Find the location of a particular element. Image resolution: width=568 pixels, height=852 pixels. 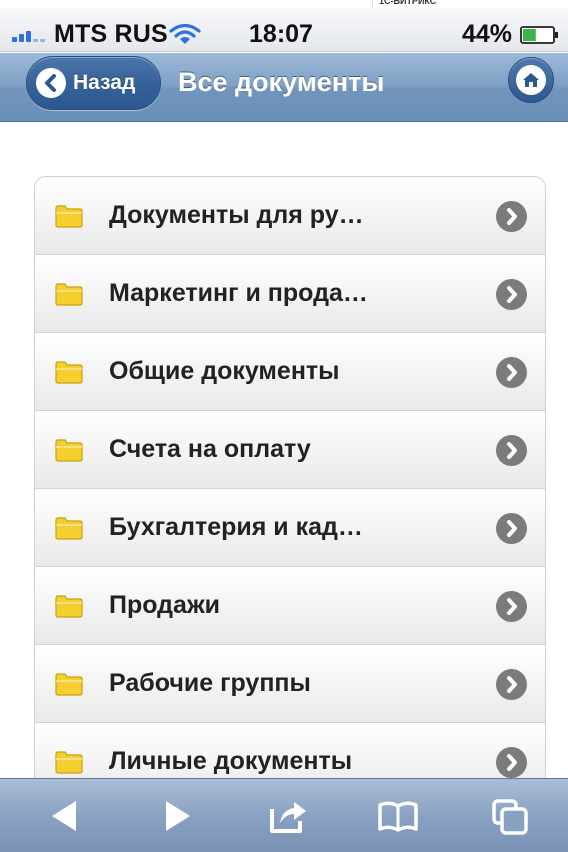

list-item-label: Общие документы is located at coordinates (224, 371).